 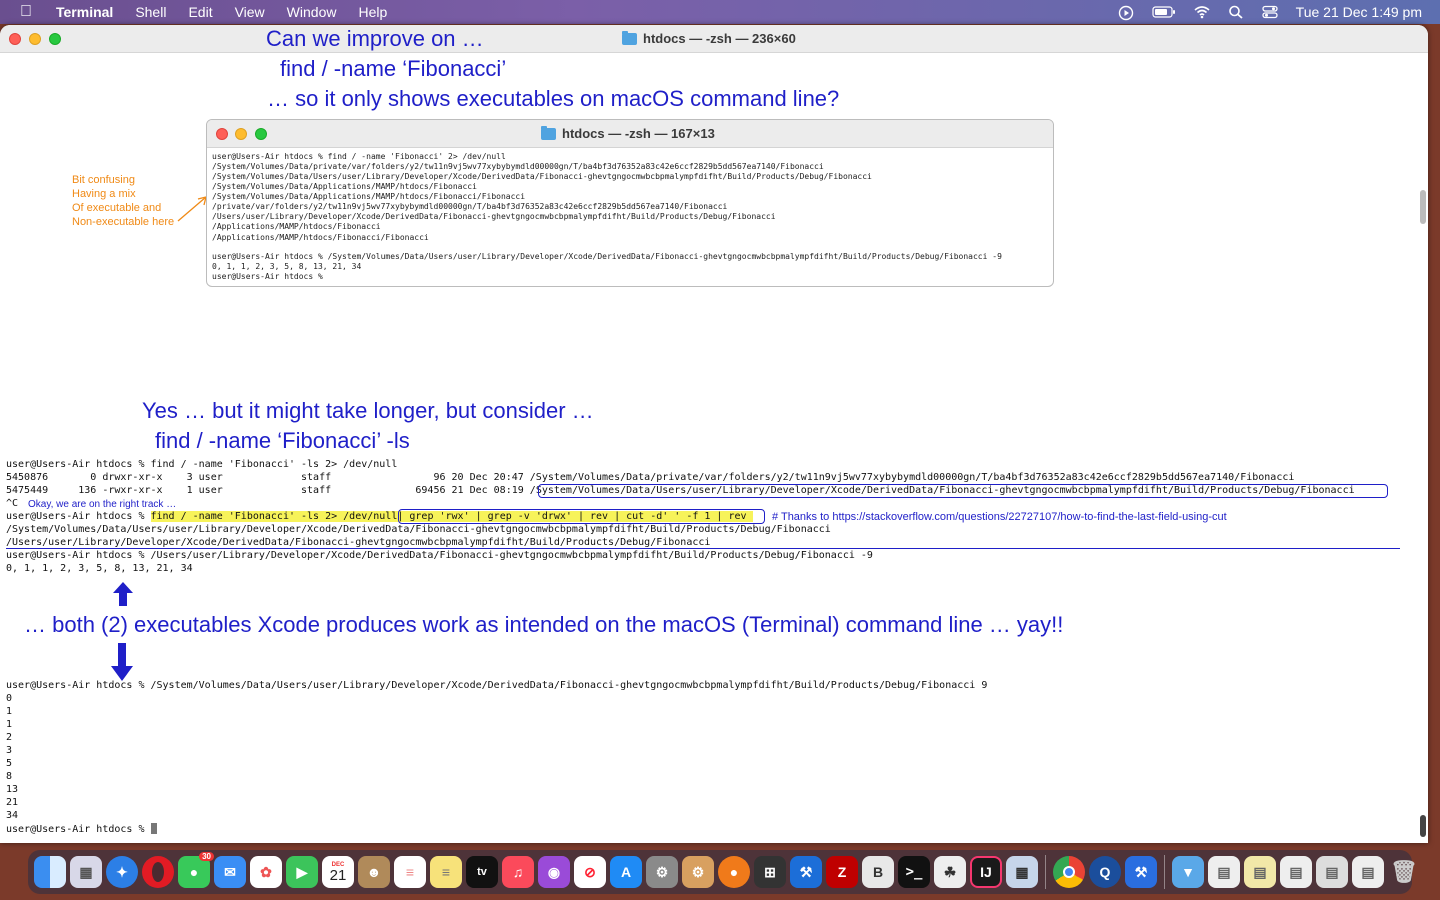 I want to click on zoom-button, so click(x=55, y=39).